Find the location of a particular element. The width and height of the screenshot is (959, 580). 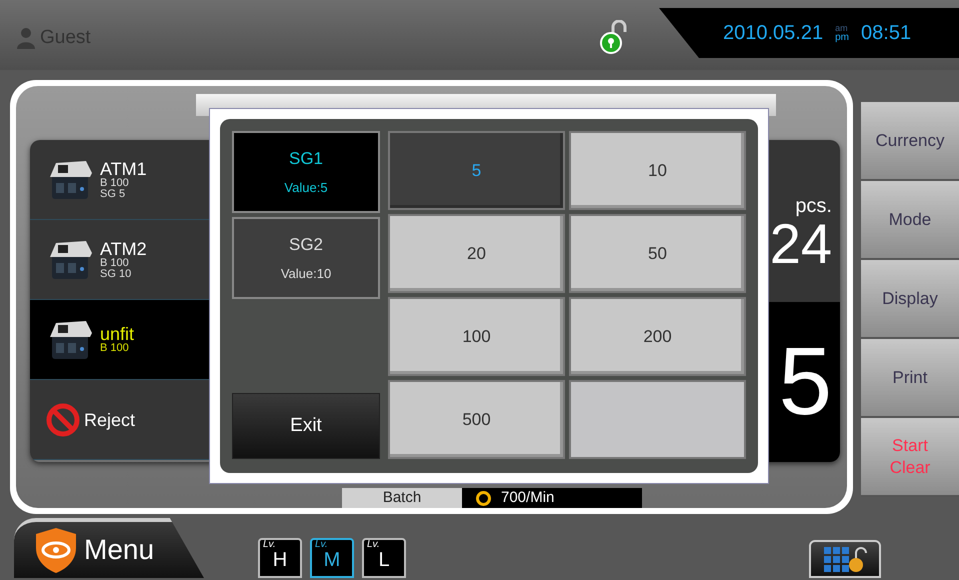

piece-count: 24 is located at coordinates (801, 244).